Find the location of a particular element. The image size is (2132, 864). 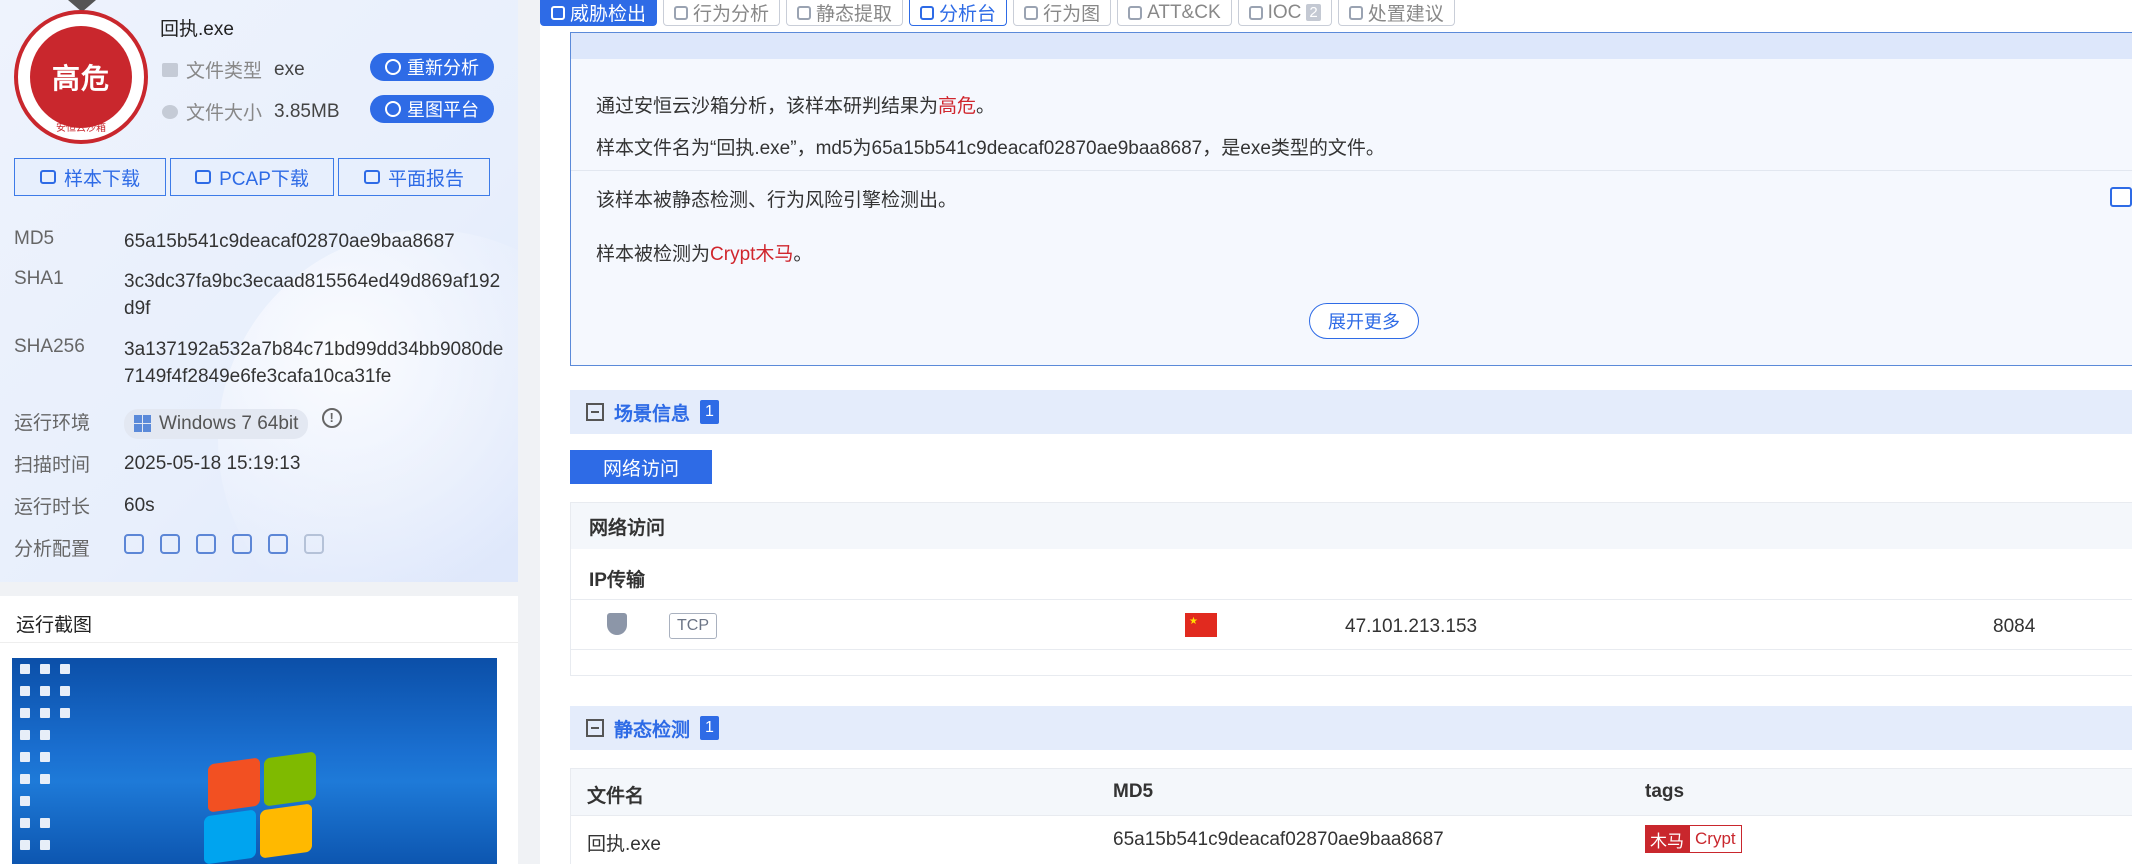

flat-report-label: 平面报告 is located at coordinates (425, 179).